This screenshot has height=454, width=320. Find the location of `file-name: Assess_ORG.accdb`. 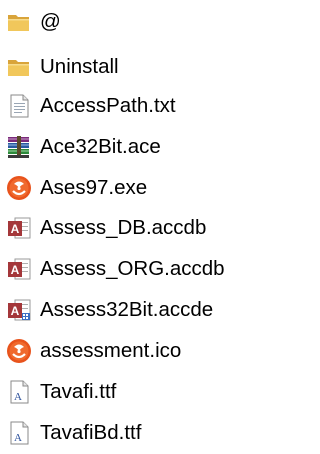

file-name: Assess_ORG.accdb is located at coordinates (132, 268).